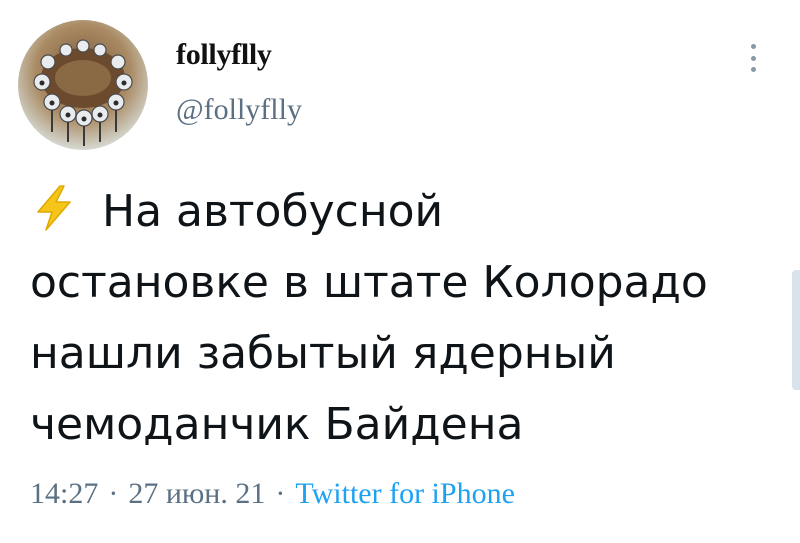  I want to click on scroll-edge, so click(796, 330).